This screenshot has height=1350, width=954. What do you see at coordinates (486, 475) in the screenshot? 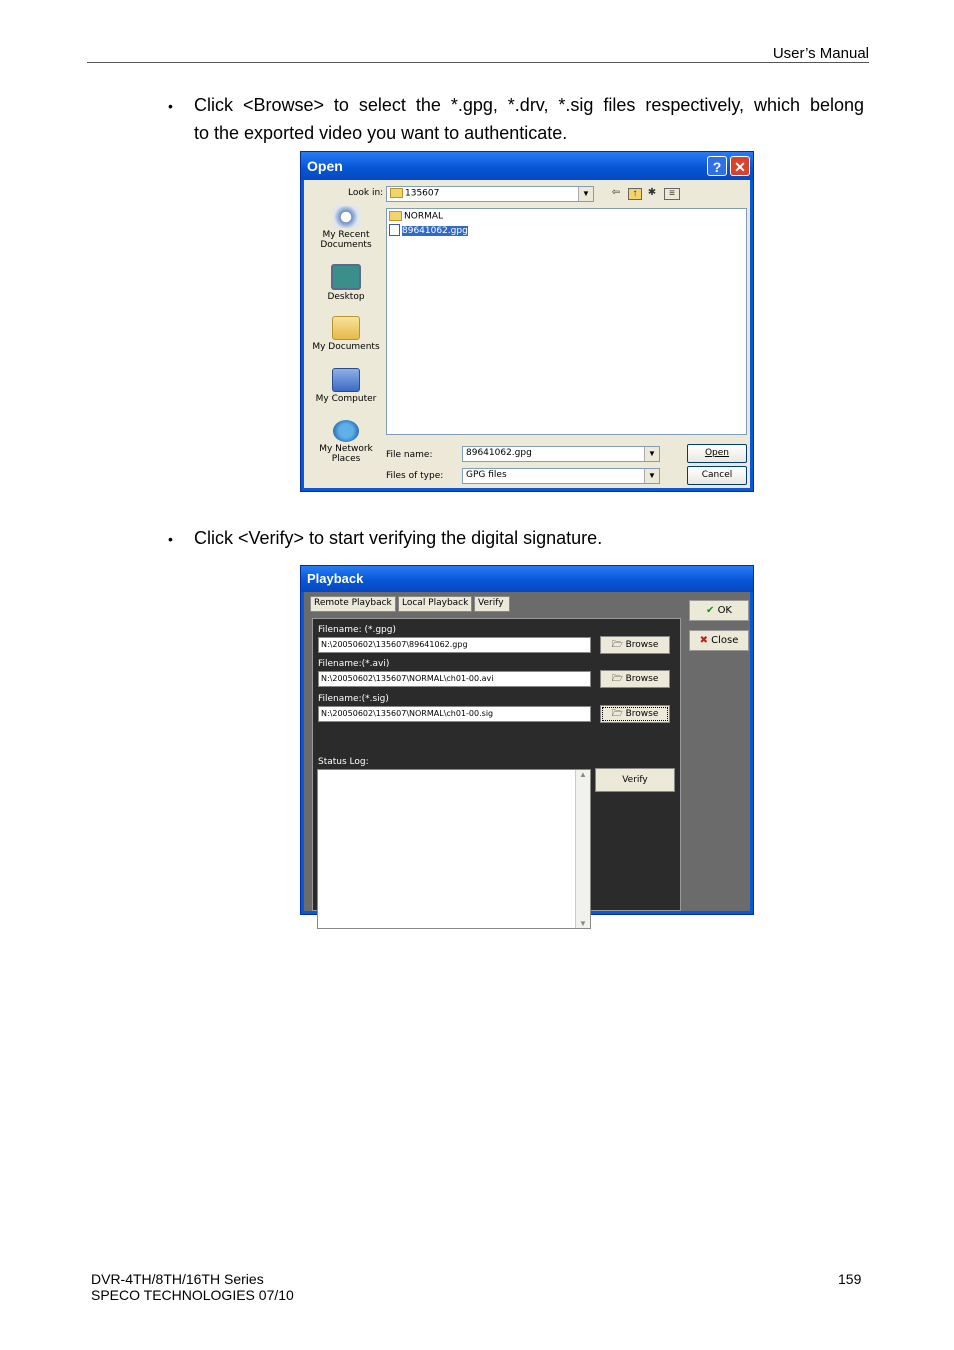
I see `file-type-value: GPG files` at bounding box center [486, 475].